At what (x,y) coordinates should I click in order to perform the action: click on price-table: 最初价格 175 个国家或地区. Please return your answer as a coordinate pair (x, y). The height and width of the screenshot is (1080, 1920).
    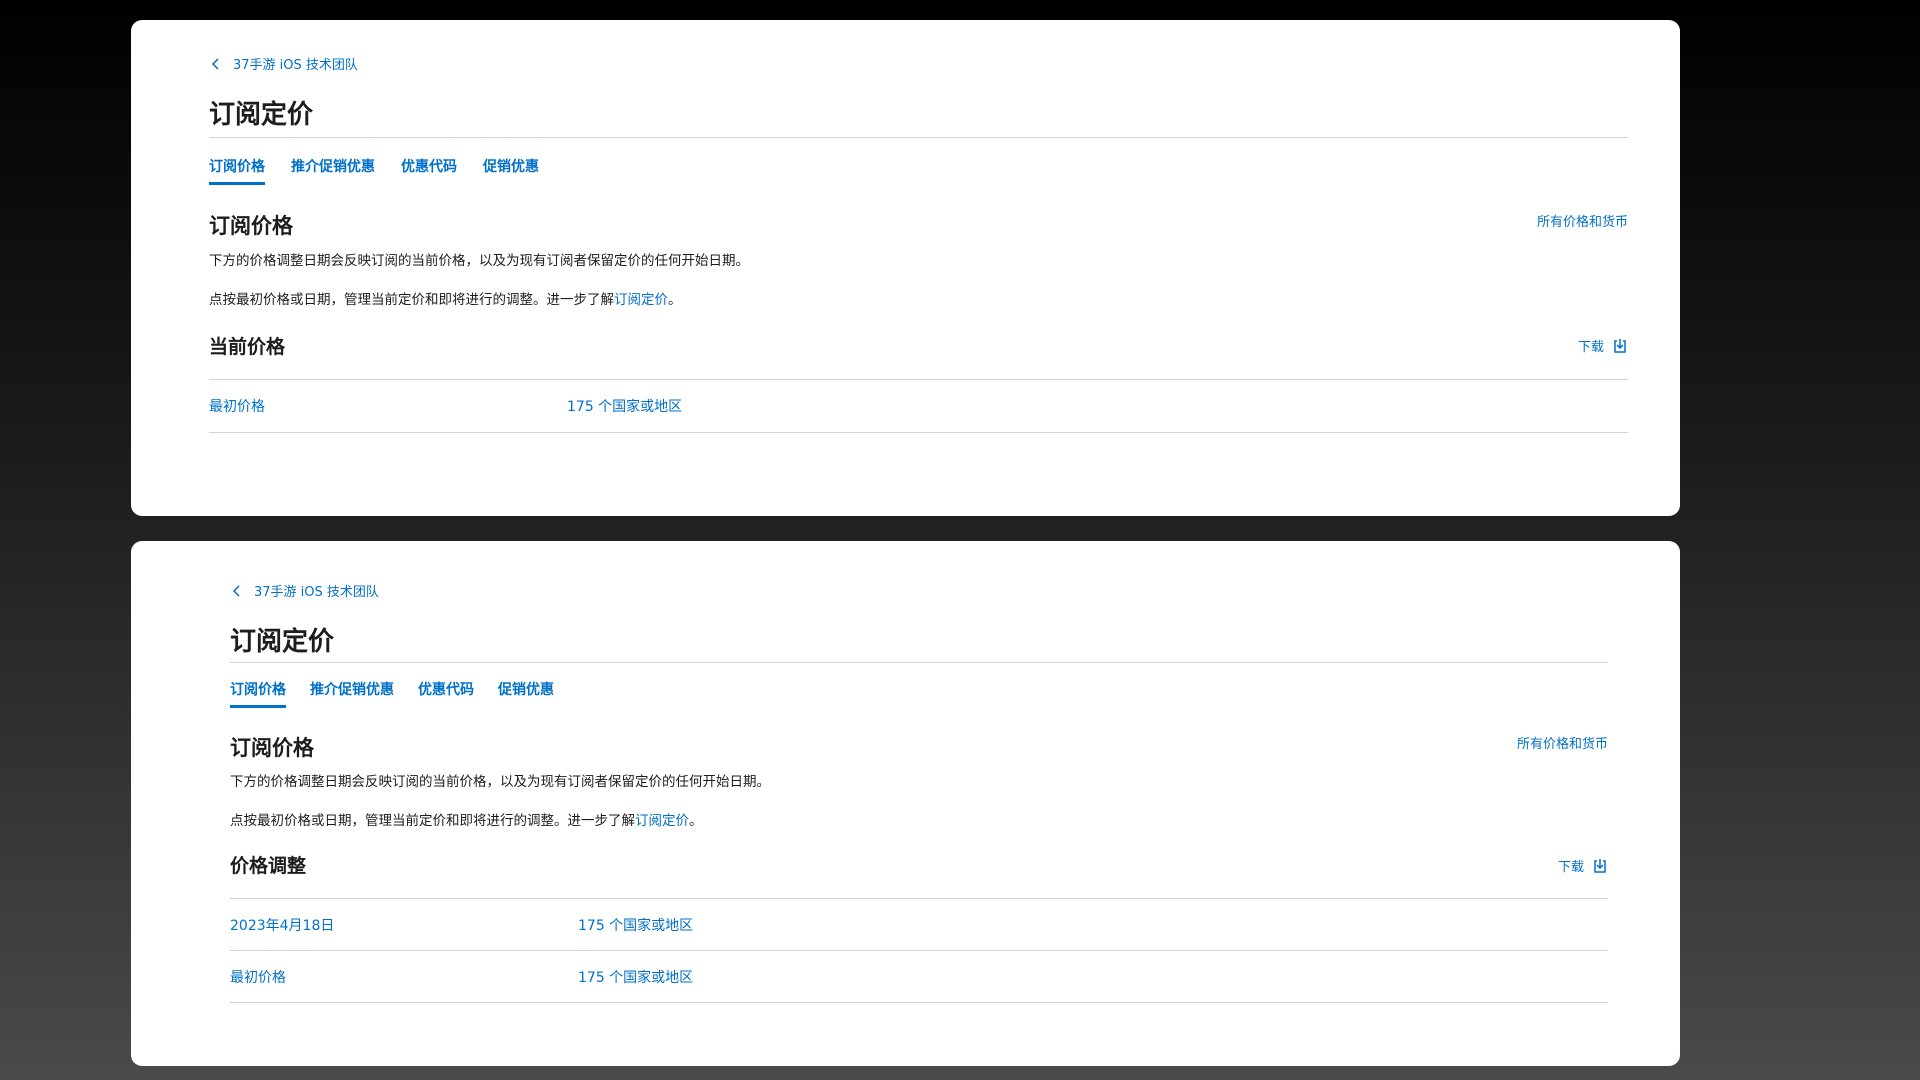
    Looking at the image, I should click on (918, 406).